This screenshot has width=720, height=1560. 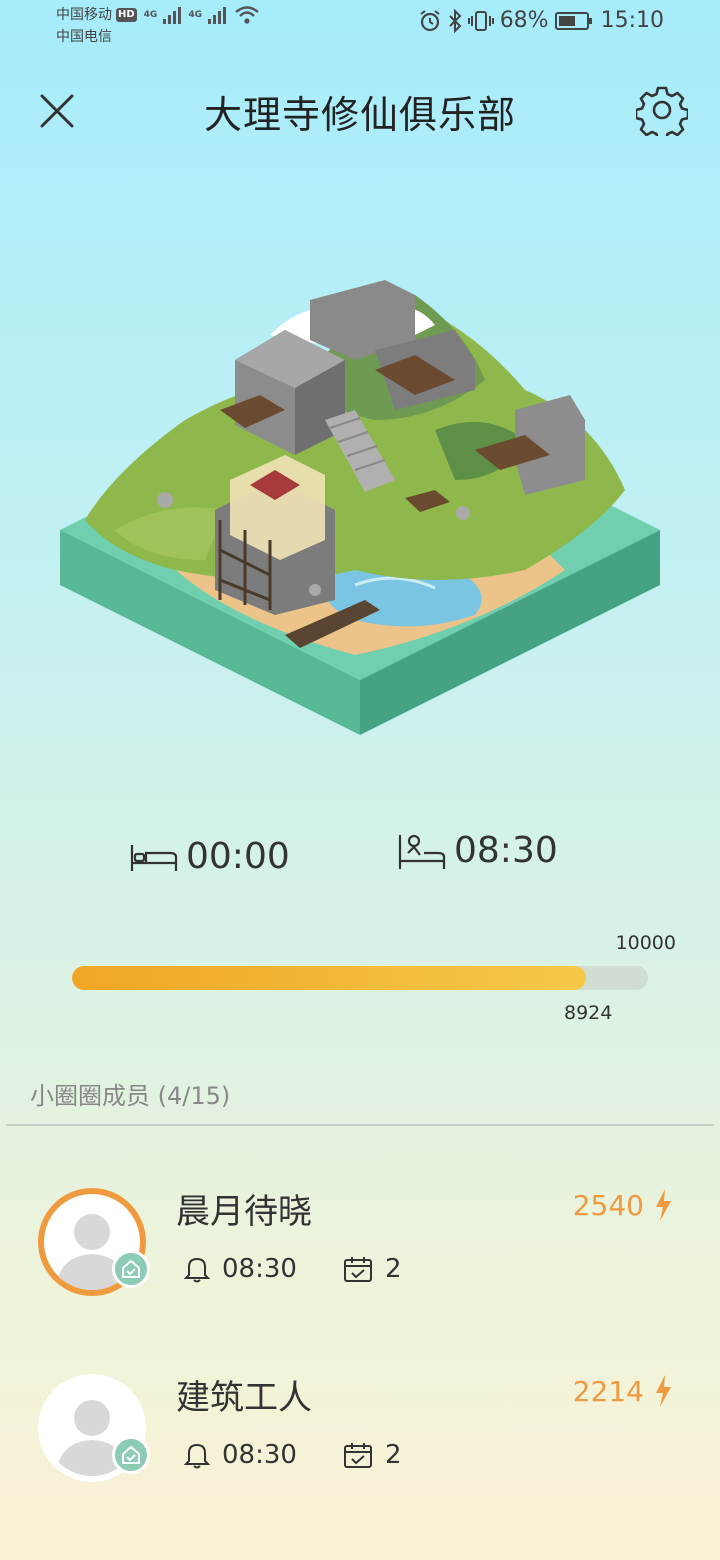 I want to click on bed-icon, so click(x=154, y=857).